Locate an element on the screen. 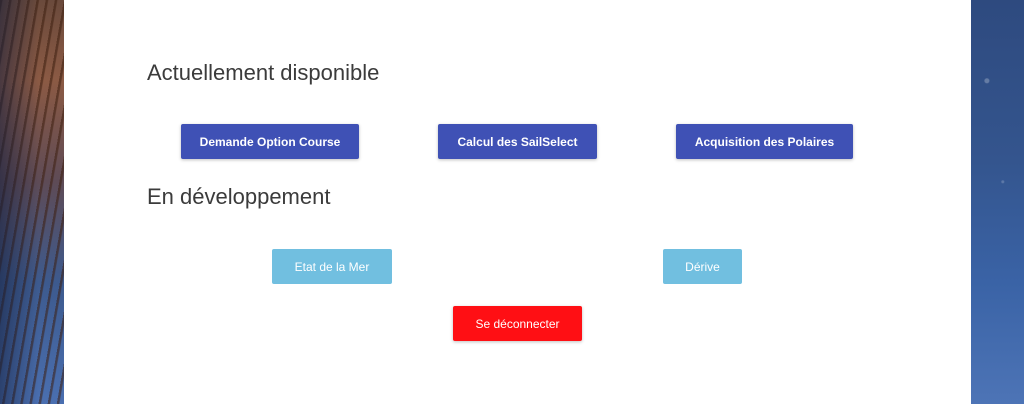 The width and height of the screenshot is (1024, 404). derive-button: Dérive is located at coordinates (702, 266).